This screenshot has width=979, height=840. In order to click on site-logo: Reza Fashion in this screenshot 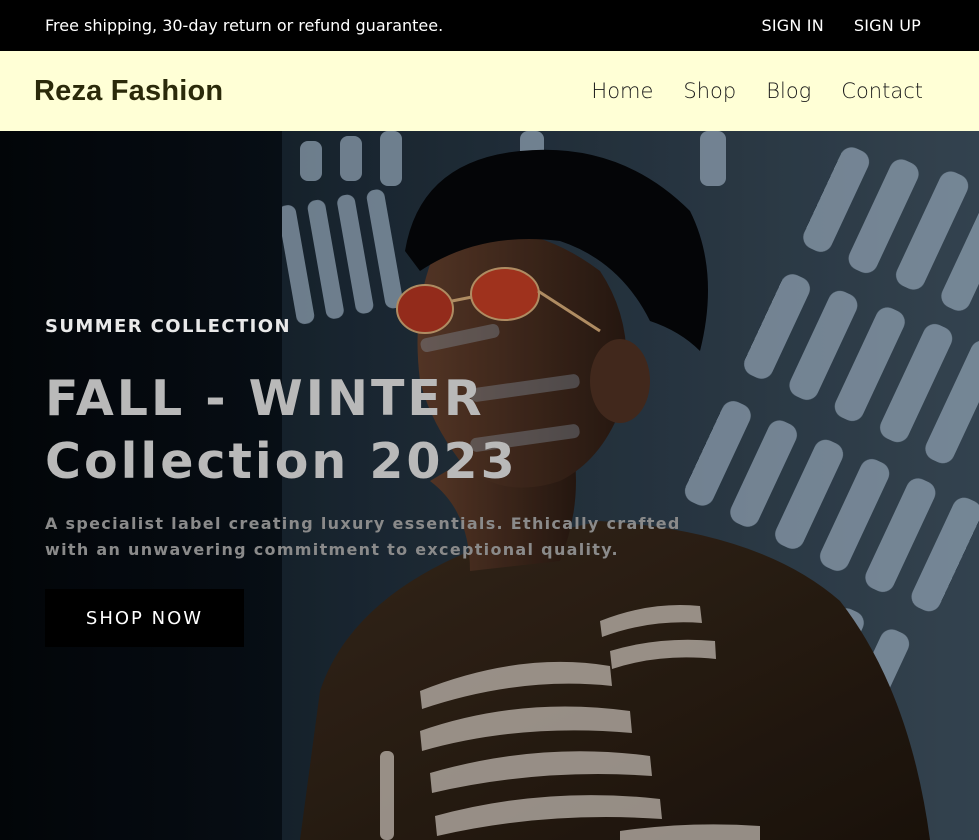, I will do `click(128, 91)`.